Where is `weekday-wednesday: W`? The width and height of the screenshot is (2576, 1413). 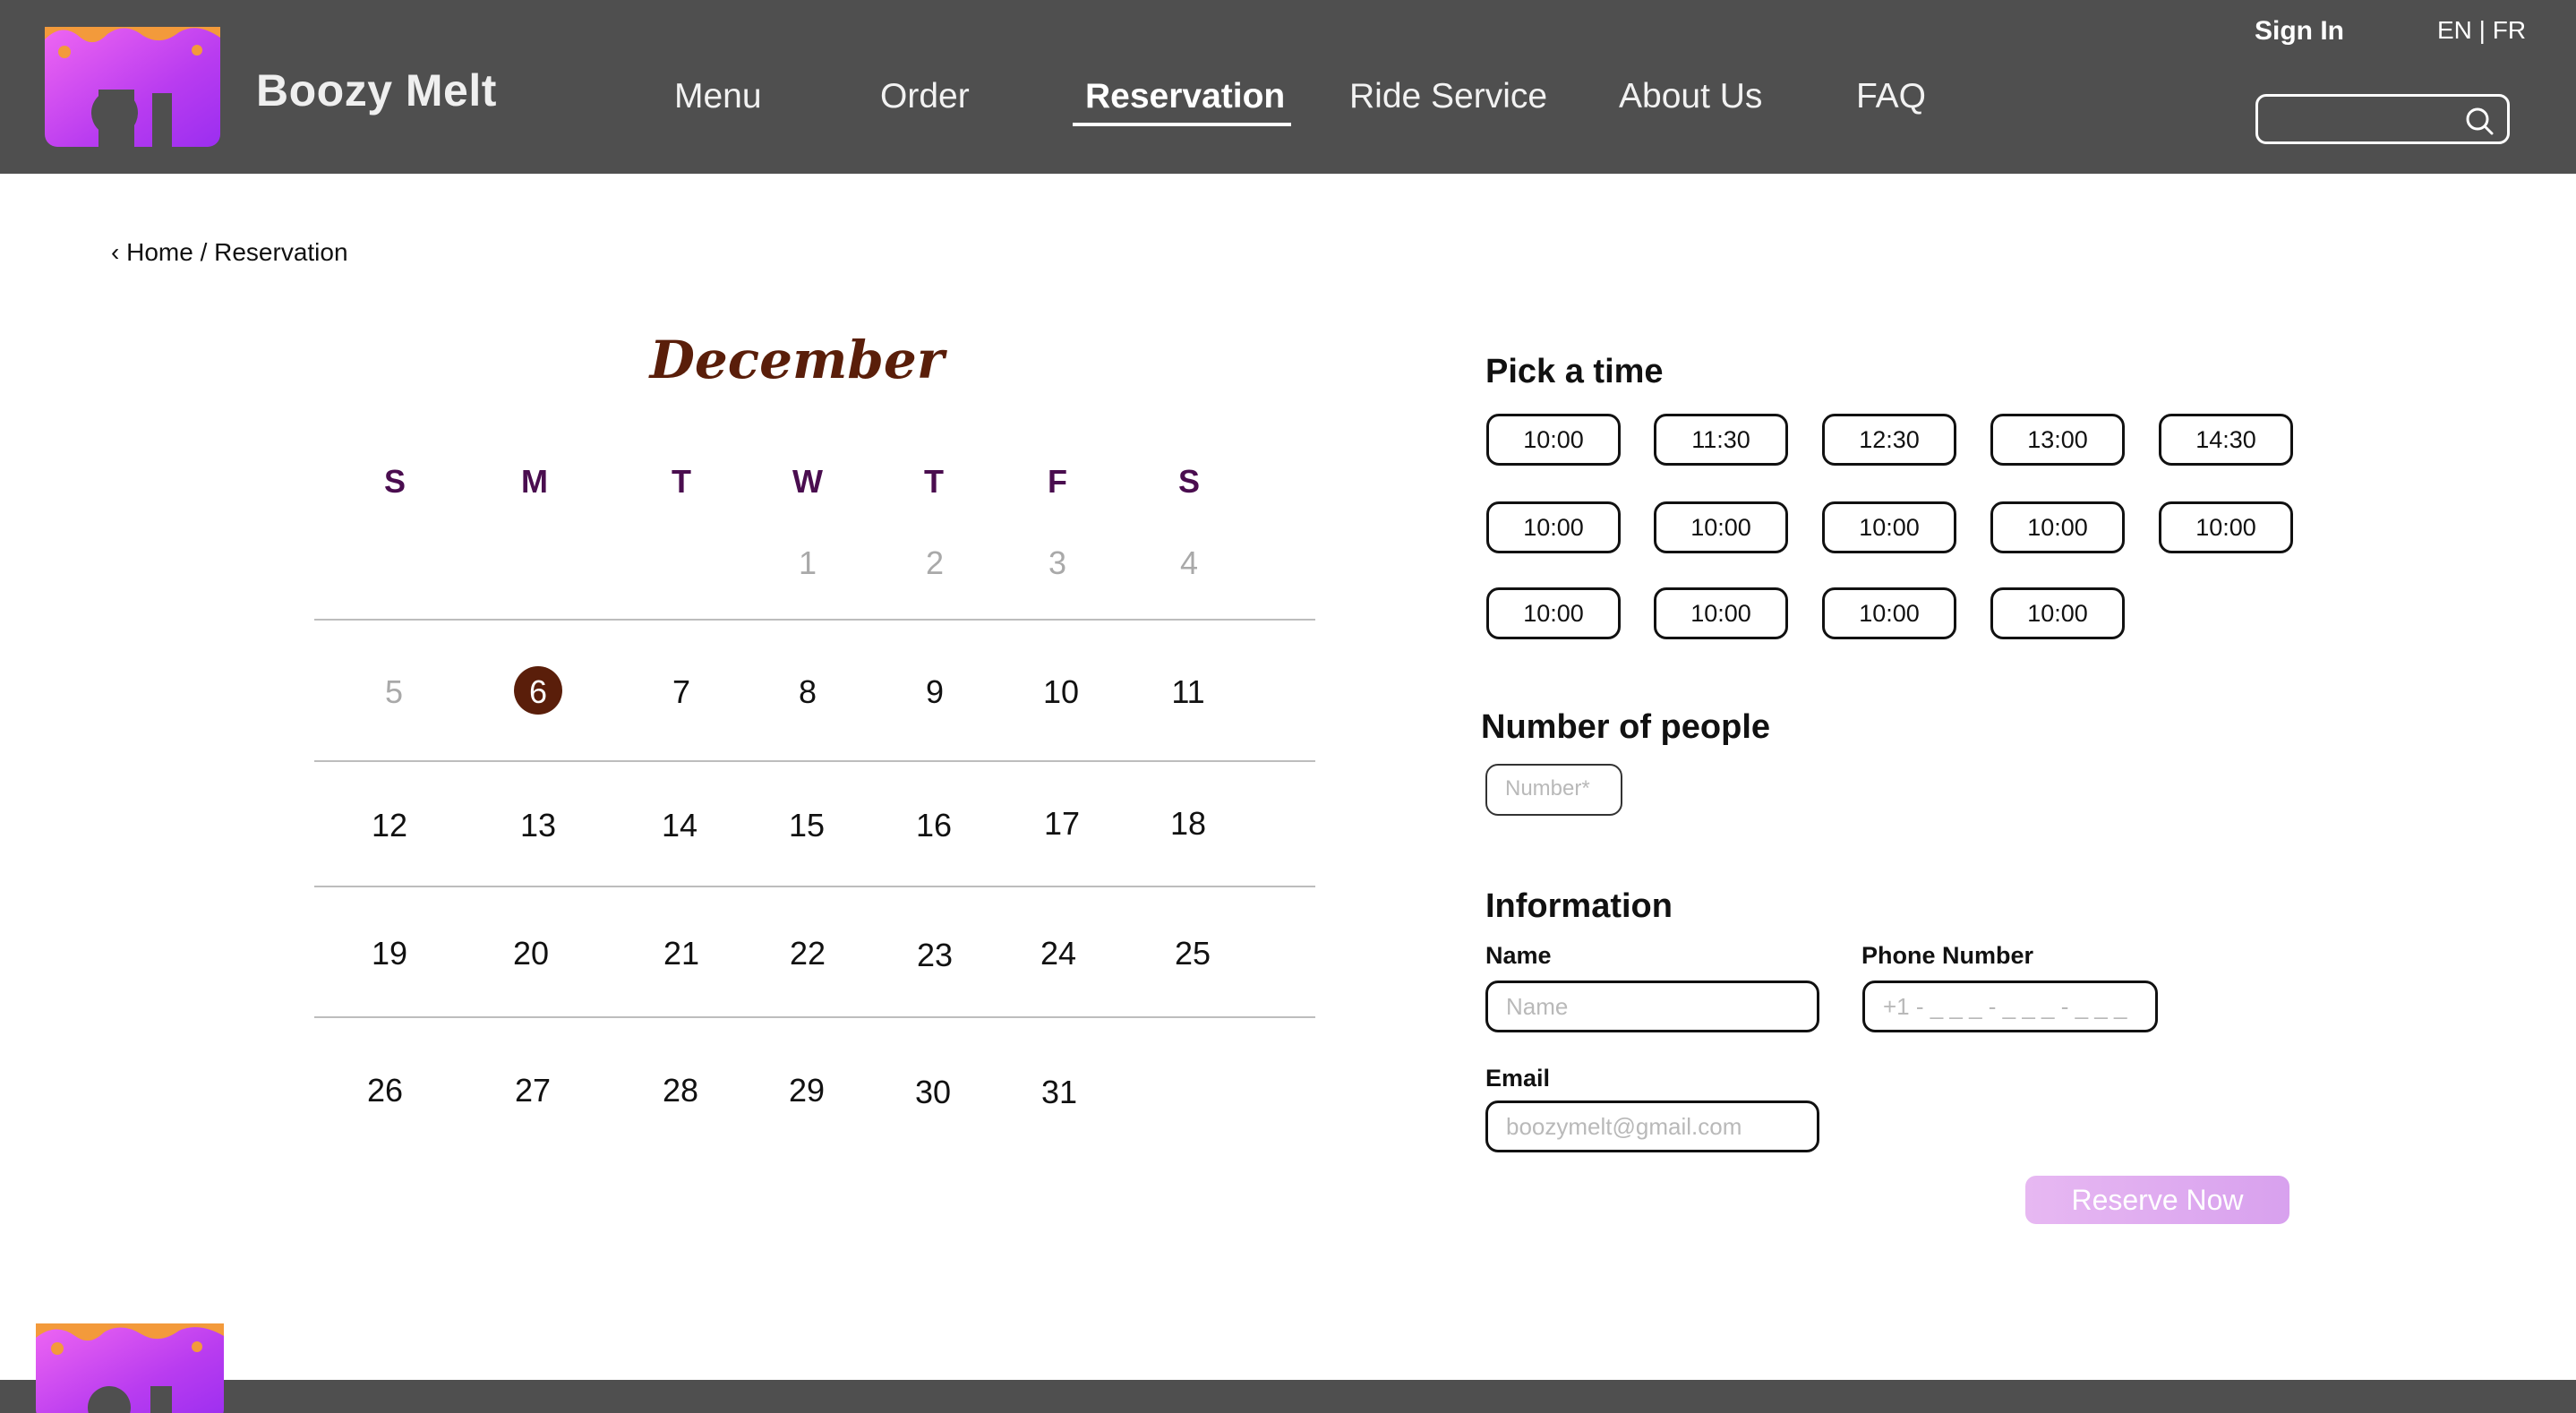 weekday-wednesday: W is located at coordinates (807, 482).